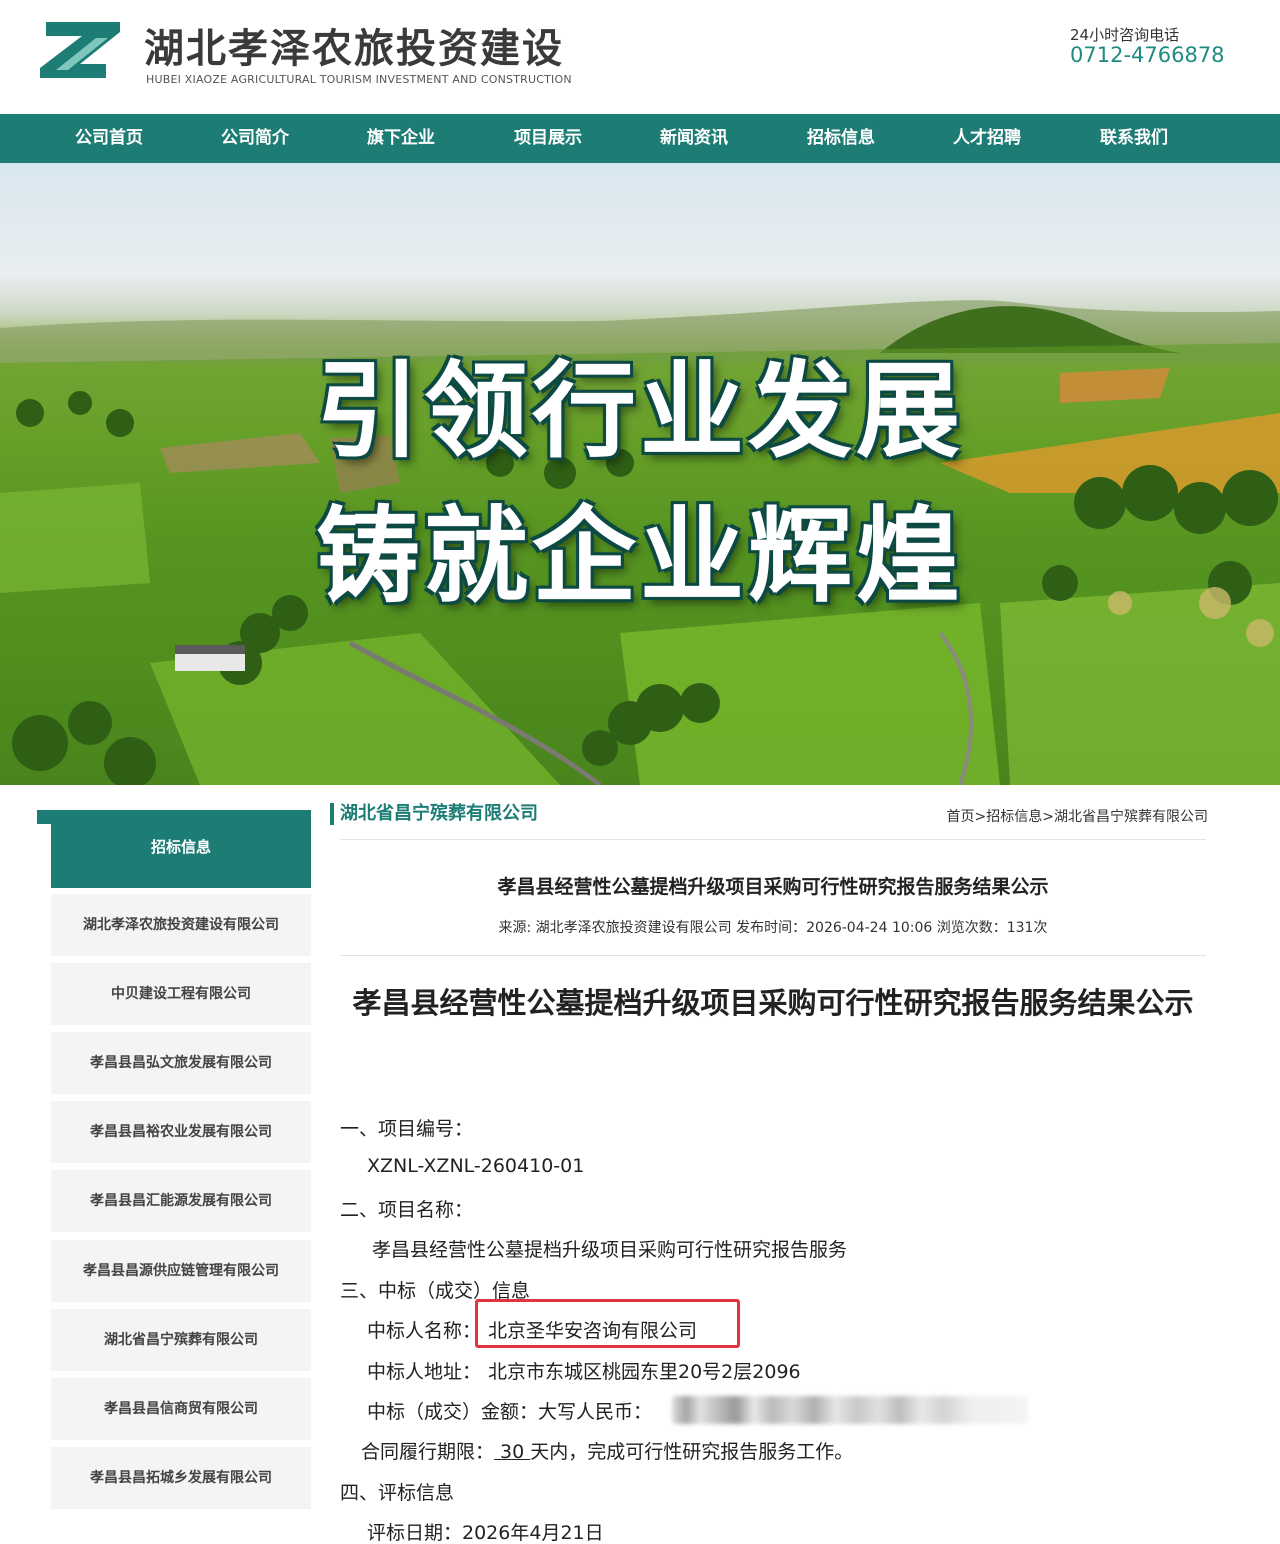  Describe the element at coordinates (181, 1478) in the screenshot. I see `sidebar-item-changtuo: 孝昌县昌拓城乡发展有限公司` at that location.